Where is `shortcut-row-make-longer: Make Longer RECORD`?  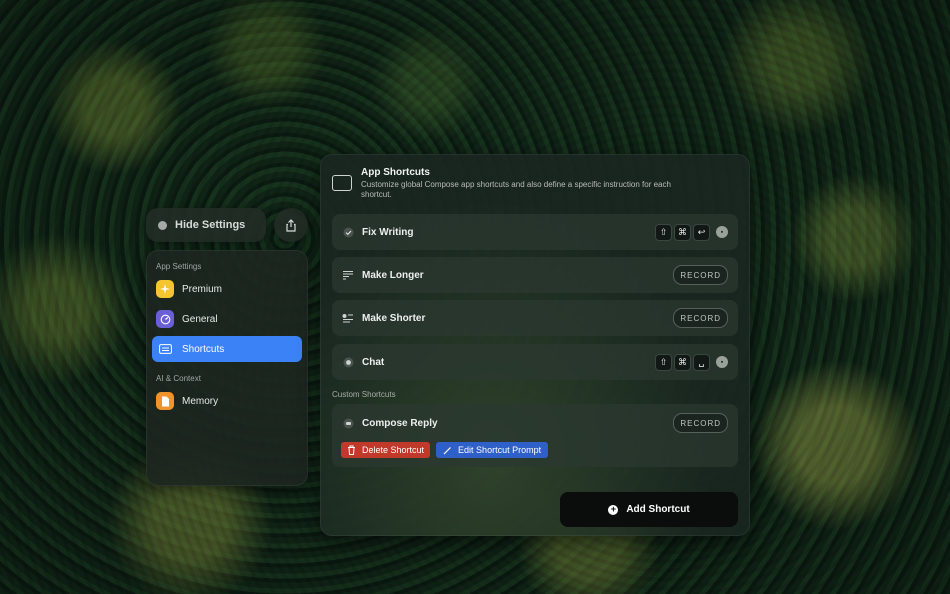
shortcut-row-make-longer: Make Longer RECORD is located at coordinates (535, 275).